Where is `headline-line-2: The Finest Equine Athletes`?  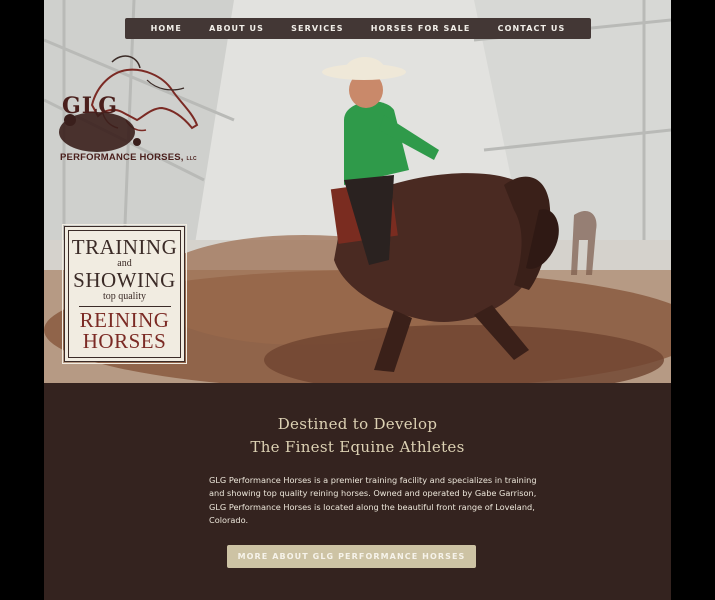 headline-line-2: The Finest Equine Athletes is located at coordinates (357, 447).